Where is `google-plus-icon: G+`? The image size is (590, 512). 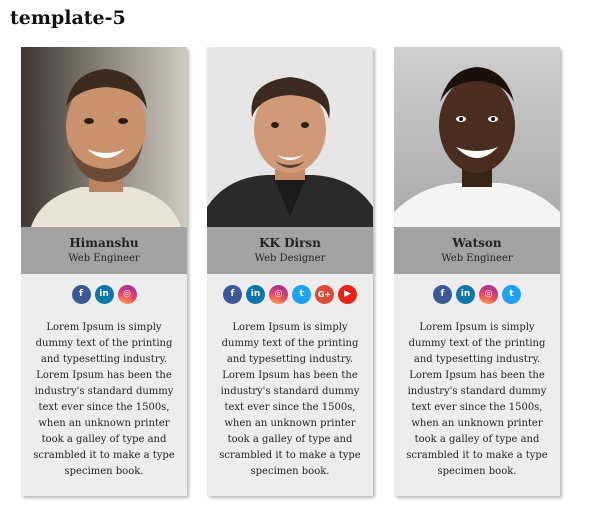 google-plus-icon: G+ is located at coordinates (324, 294).